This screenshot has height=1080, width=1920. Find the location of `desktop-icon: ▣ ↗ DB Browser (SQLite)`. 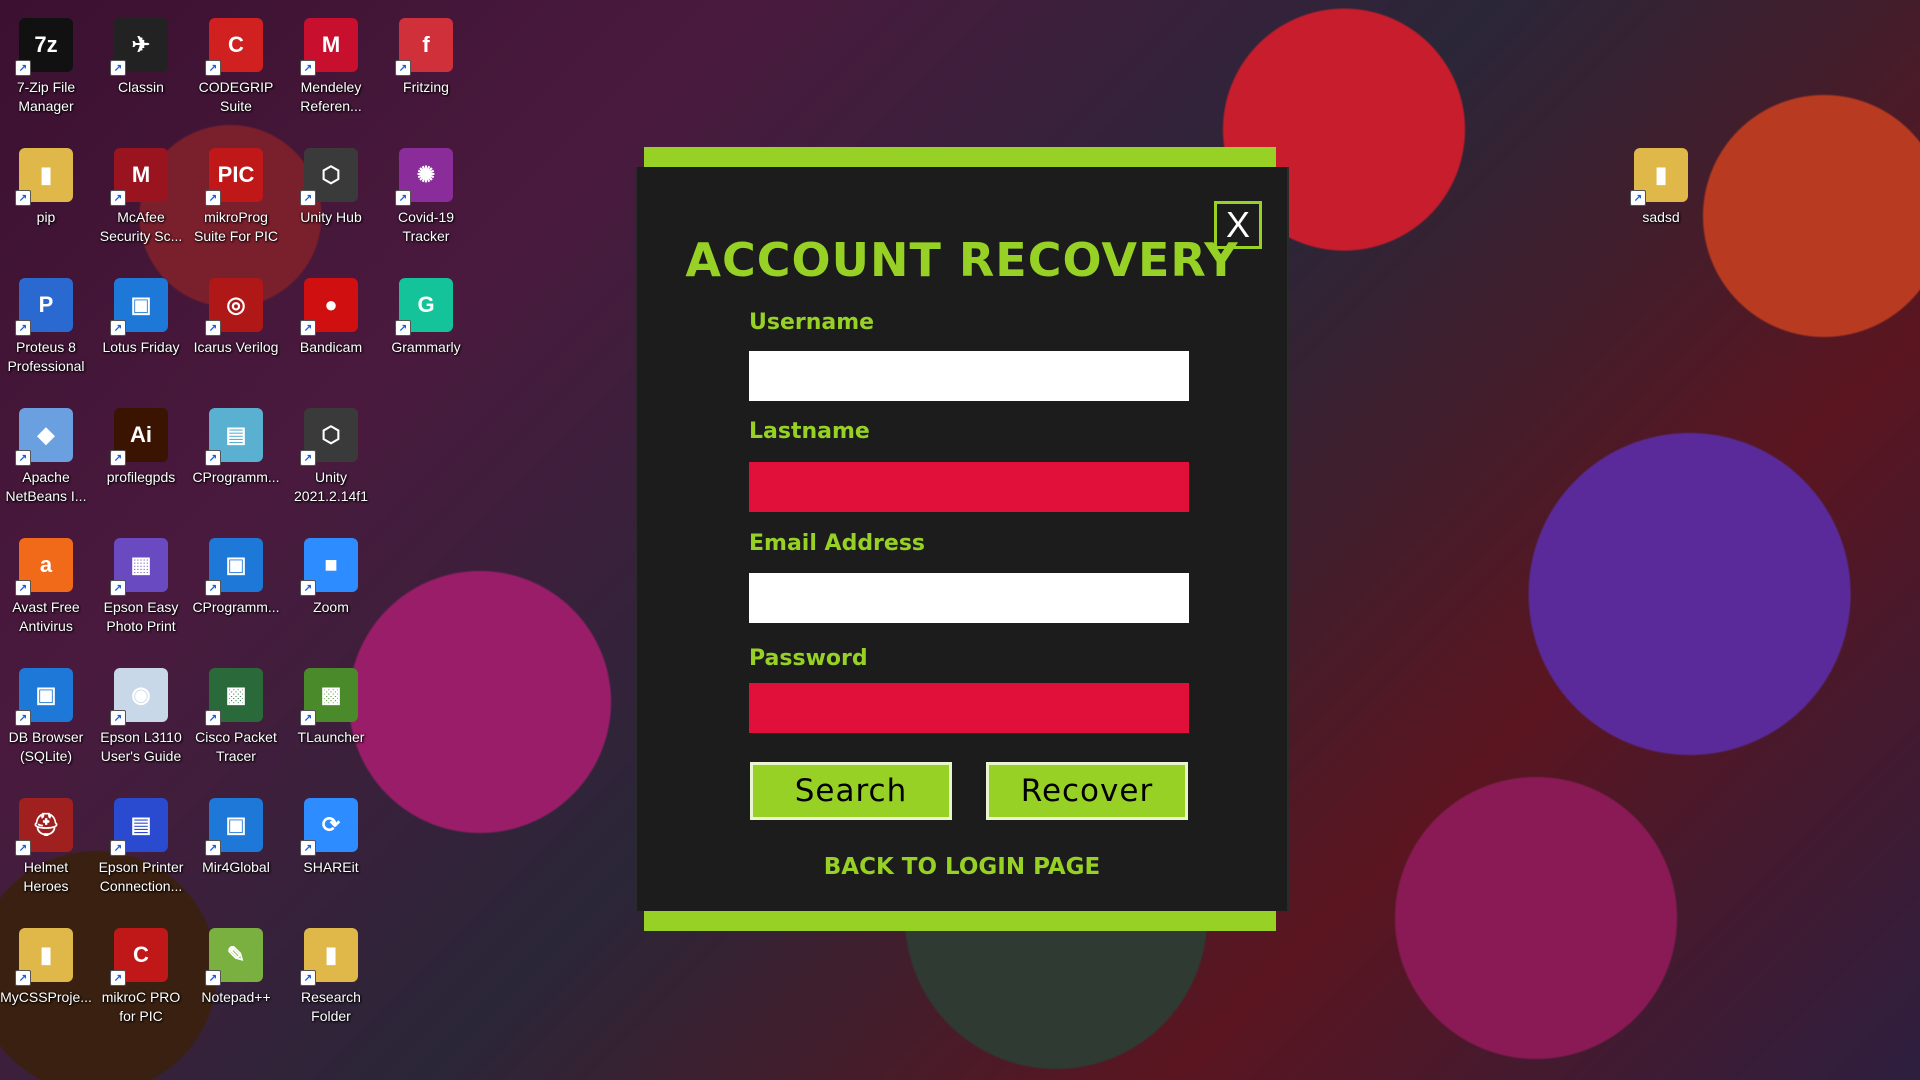

desktop-icon: ▣ ↗ DB Browser (SQLite) is located at coordinates (46, 728).